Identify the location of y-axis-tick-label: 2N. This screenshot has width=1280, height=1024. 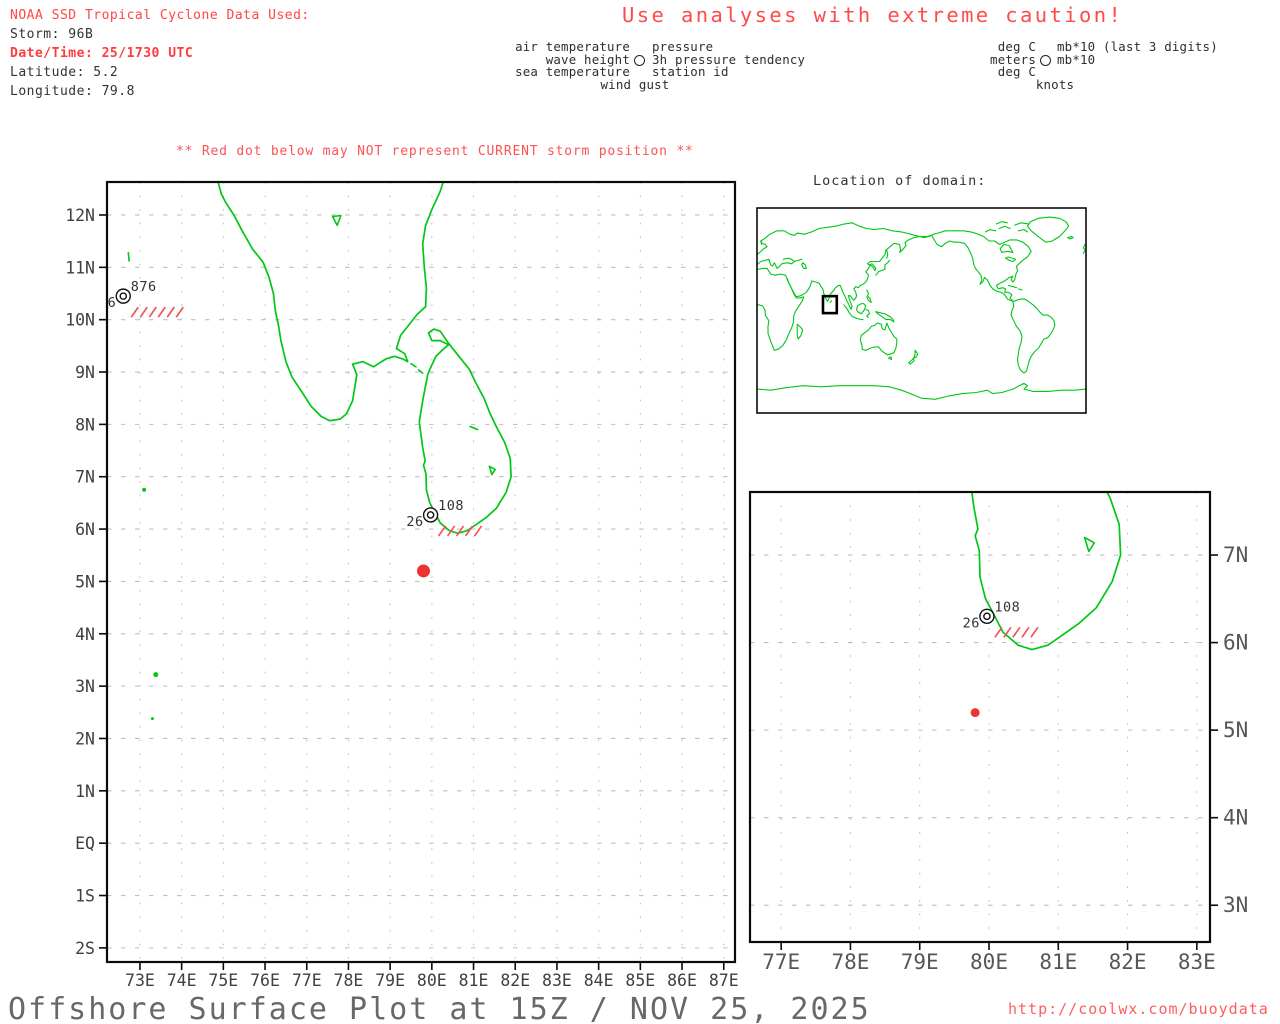
(85, 738).